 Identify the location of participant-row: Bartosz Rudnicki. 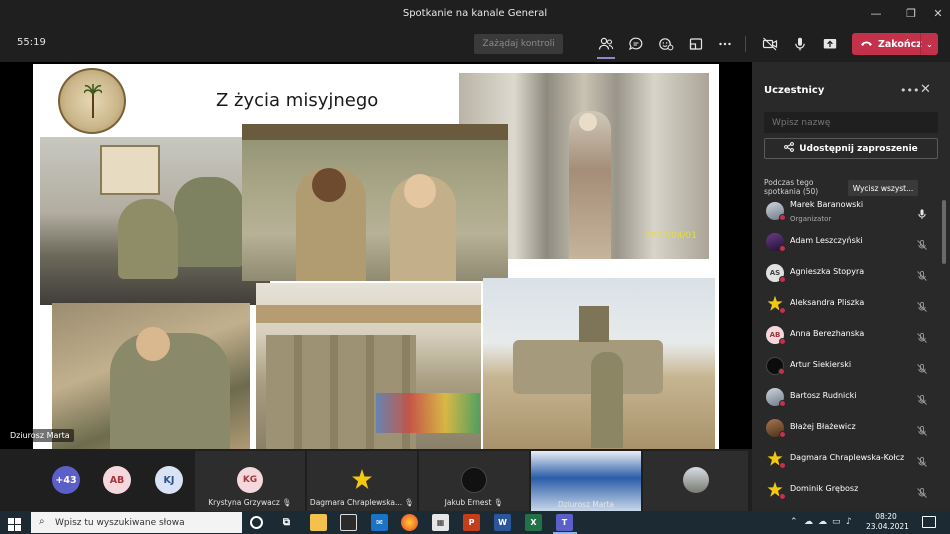
(851, 397).